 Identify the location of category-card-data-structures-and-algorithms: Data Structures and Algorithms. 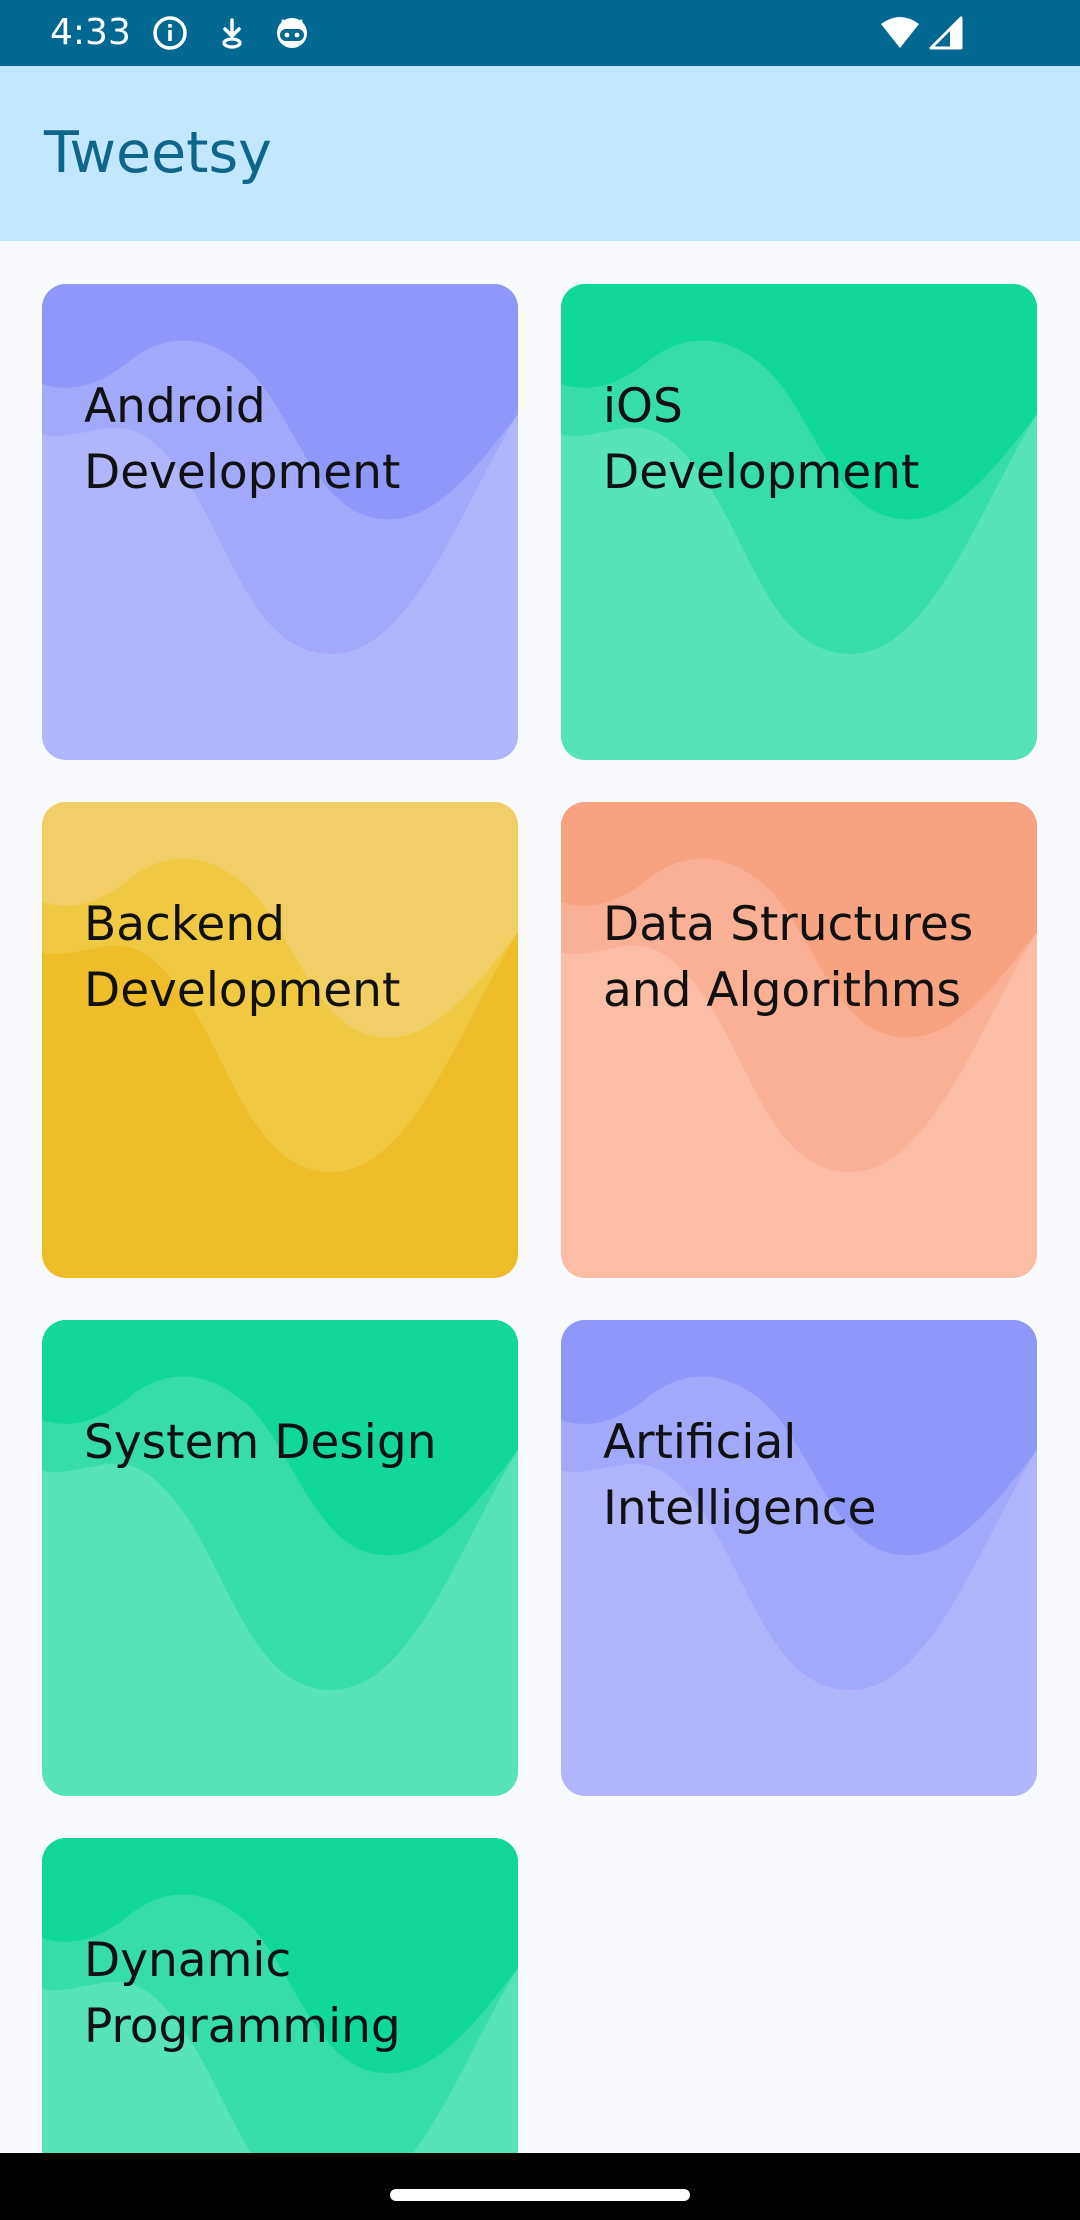
(799, 1040).